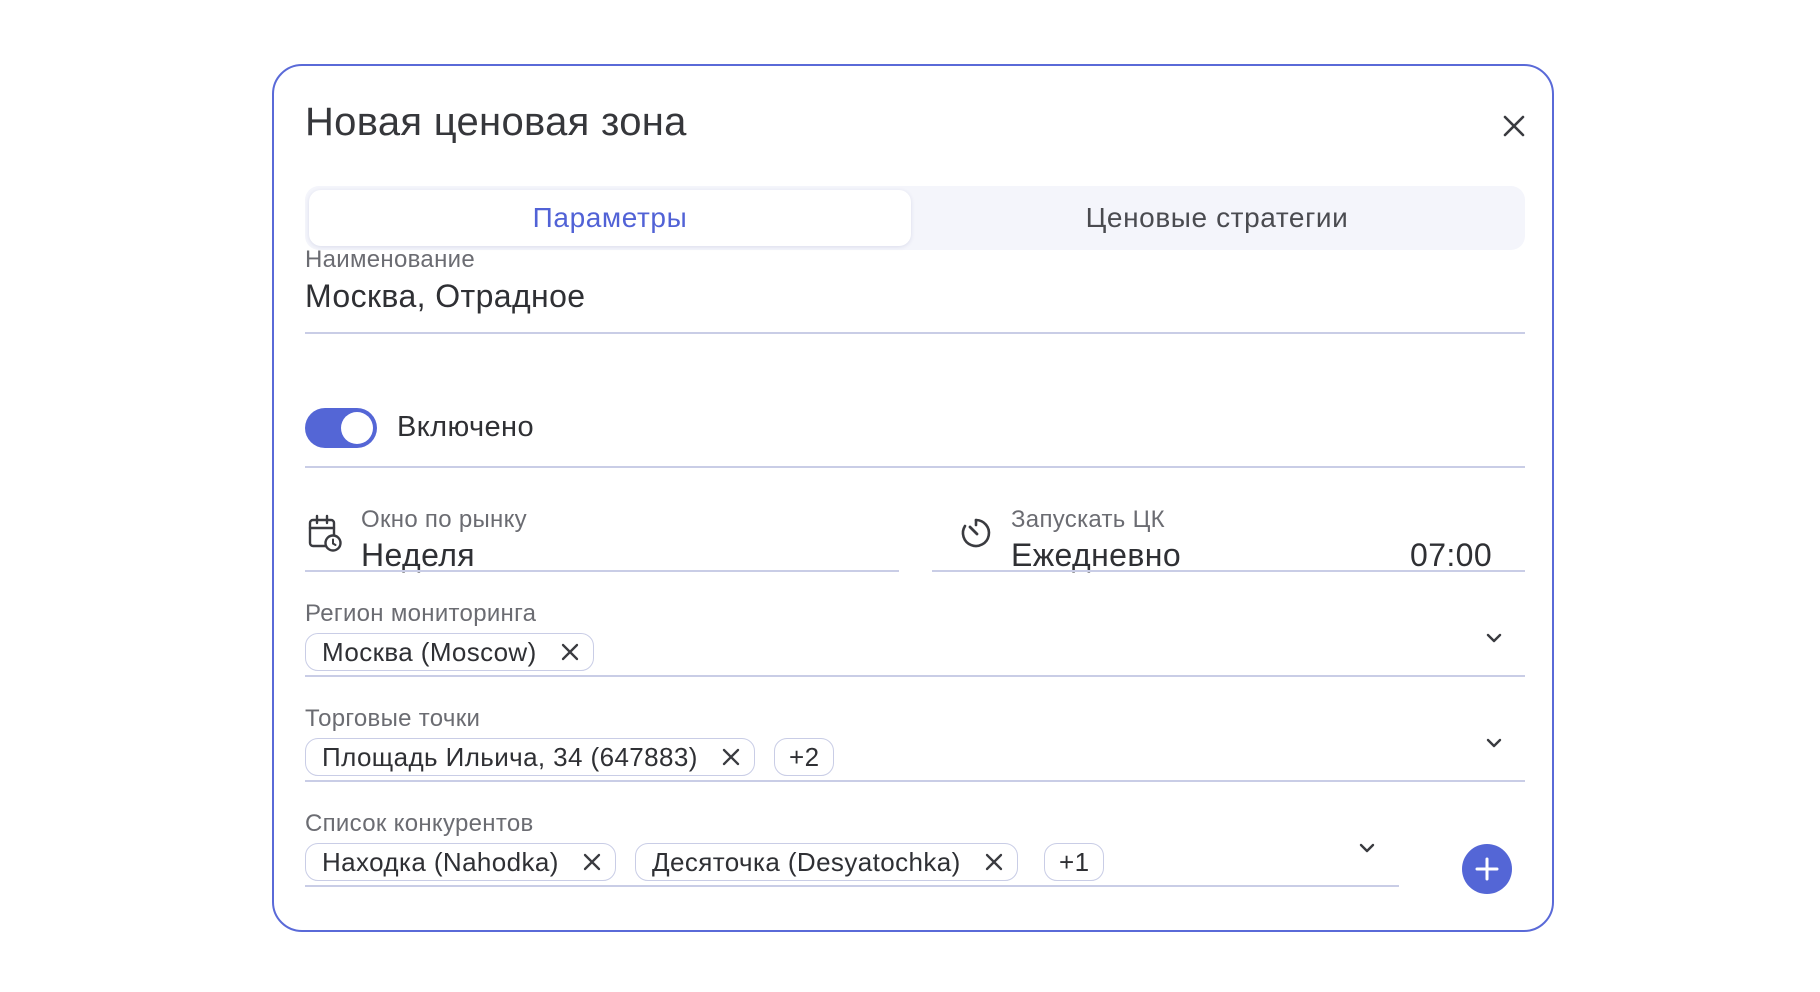 Image resolution: width=1820 pixels, height=992 pixels. I want to click on competitors-chevron-down-icon, so click(1367, 848).